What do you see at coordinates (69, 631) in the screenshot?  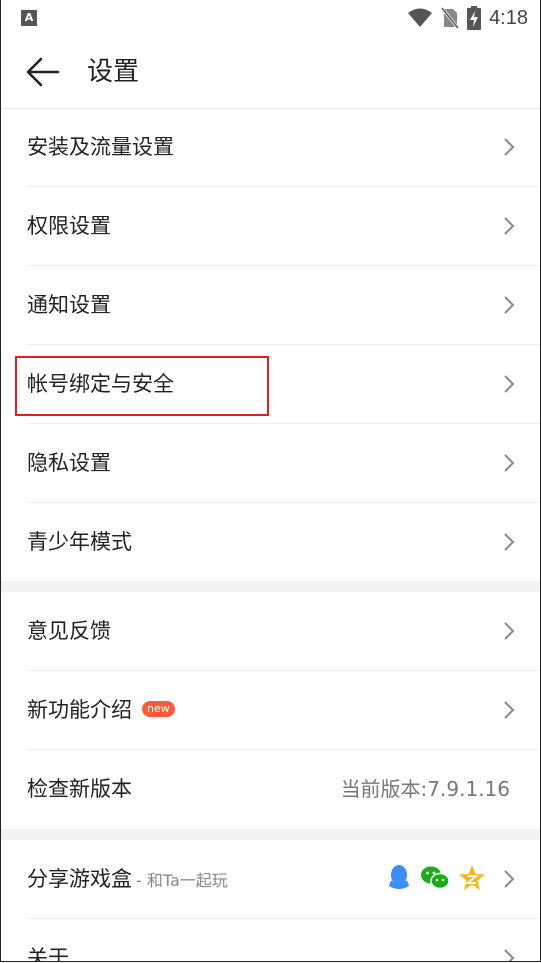 I see `settings-item-label: 意见反馈` at bounding box center [69, 631].